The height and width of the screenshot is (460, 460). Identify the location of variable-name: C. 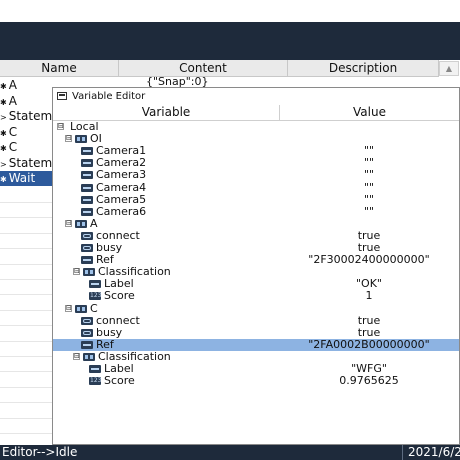
(94, 308).